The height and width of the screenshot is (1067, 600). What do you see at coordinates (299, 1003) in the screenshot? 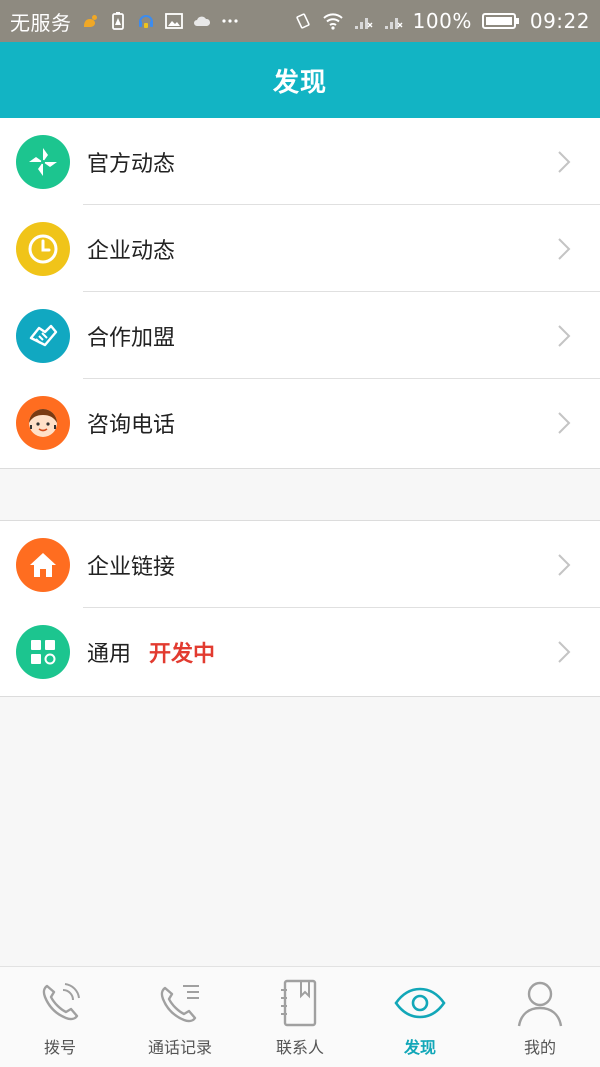
I see `contacts-book-icon` at bounding box center [299, 1003].